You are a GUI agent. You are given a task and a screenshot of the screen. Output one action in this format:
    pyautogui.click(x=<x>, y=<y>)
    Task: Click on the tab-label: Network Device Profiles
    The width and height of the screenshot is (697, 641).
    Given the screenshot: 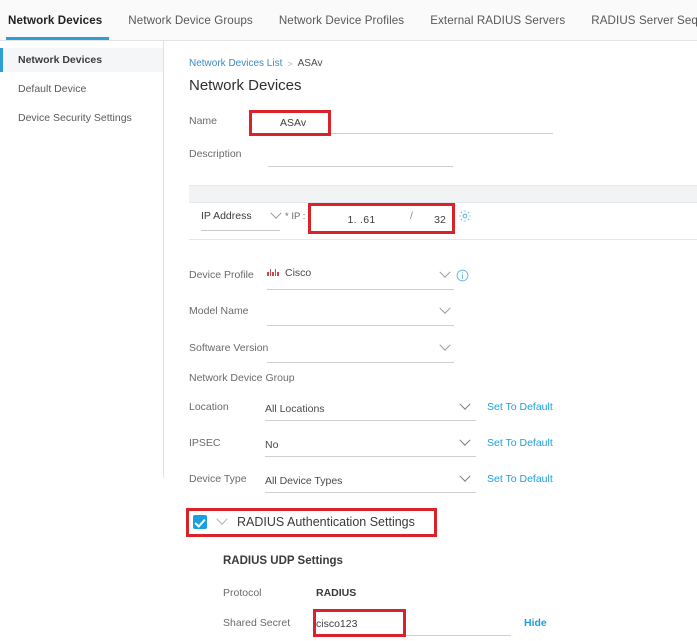 What is the action you would take?
    pyautogui.click(x=341, y=20)
    